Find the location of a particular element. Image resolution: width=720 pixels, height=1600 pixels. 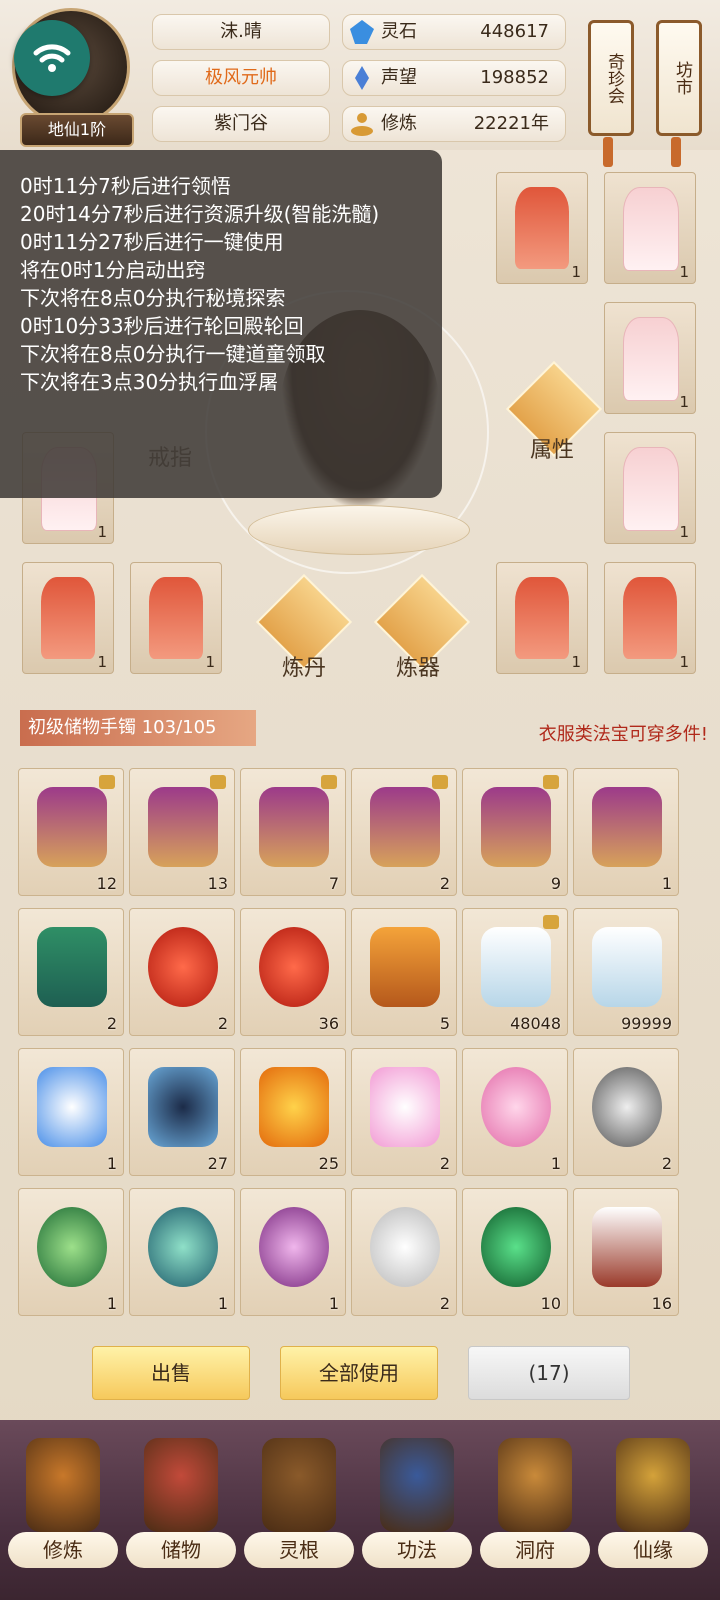

inventory-item: 48048 is located at coordinates (515, 972).